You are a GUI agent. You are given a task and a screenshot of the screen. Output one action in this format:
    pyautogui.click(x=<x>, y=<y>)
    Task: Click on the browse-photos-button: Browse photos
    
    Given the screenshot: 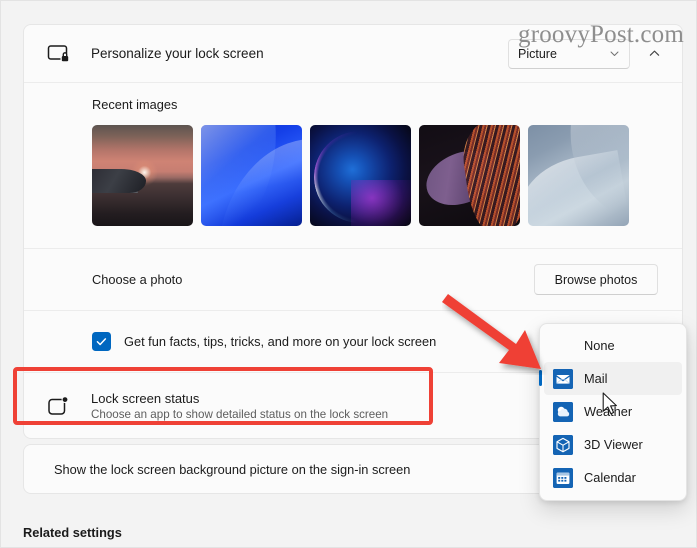 What is the action you would take?
    pyautogui.click(x=596, y=279)
    